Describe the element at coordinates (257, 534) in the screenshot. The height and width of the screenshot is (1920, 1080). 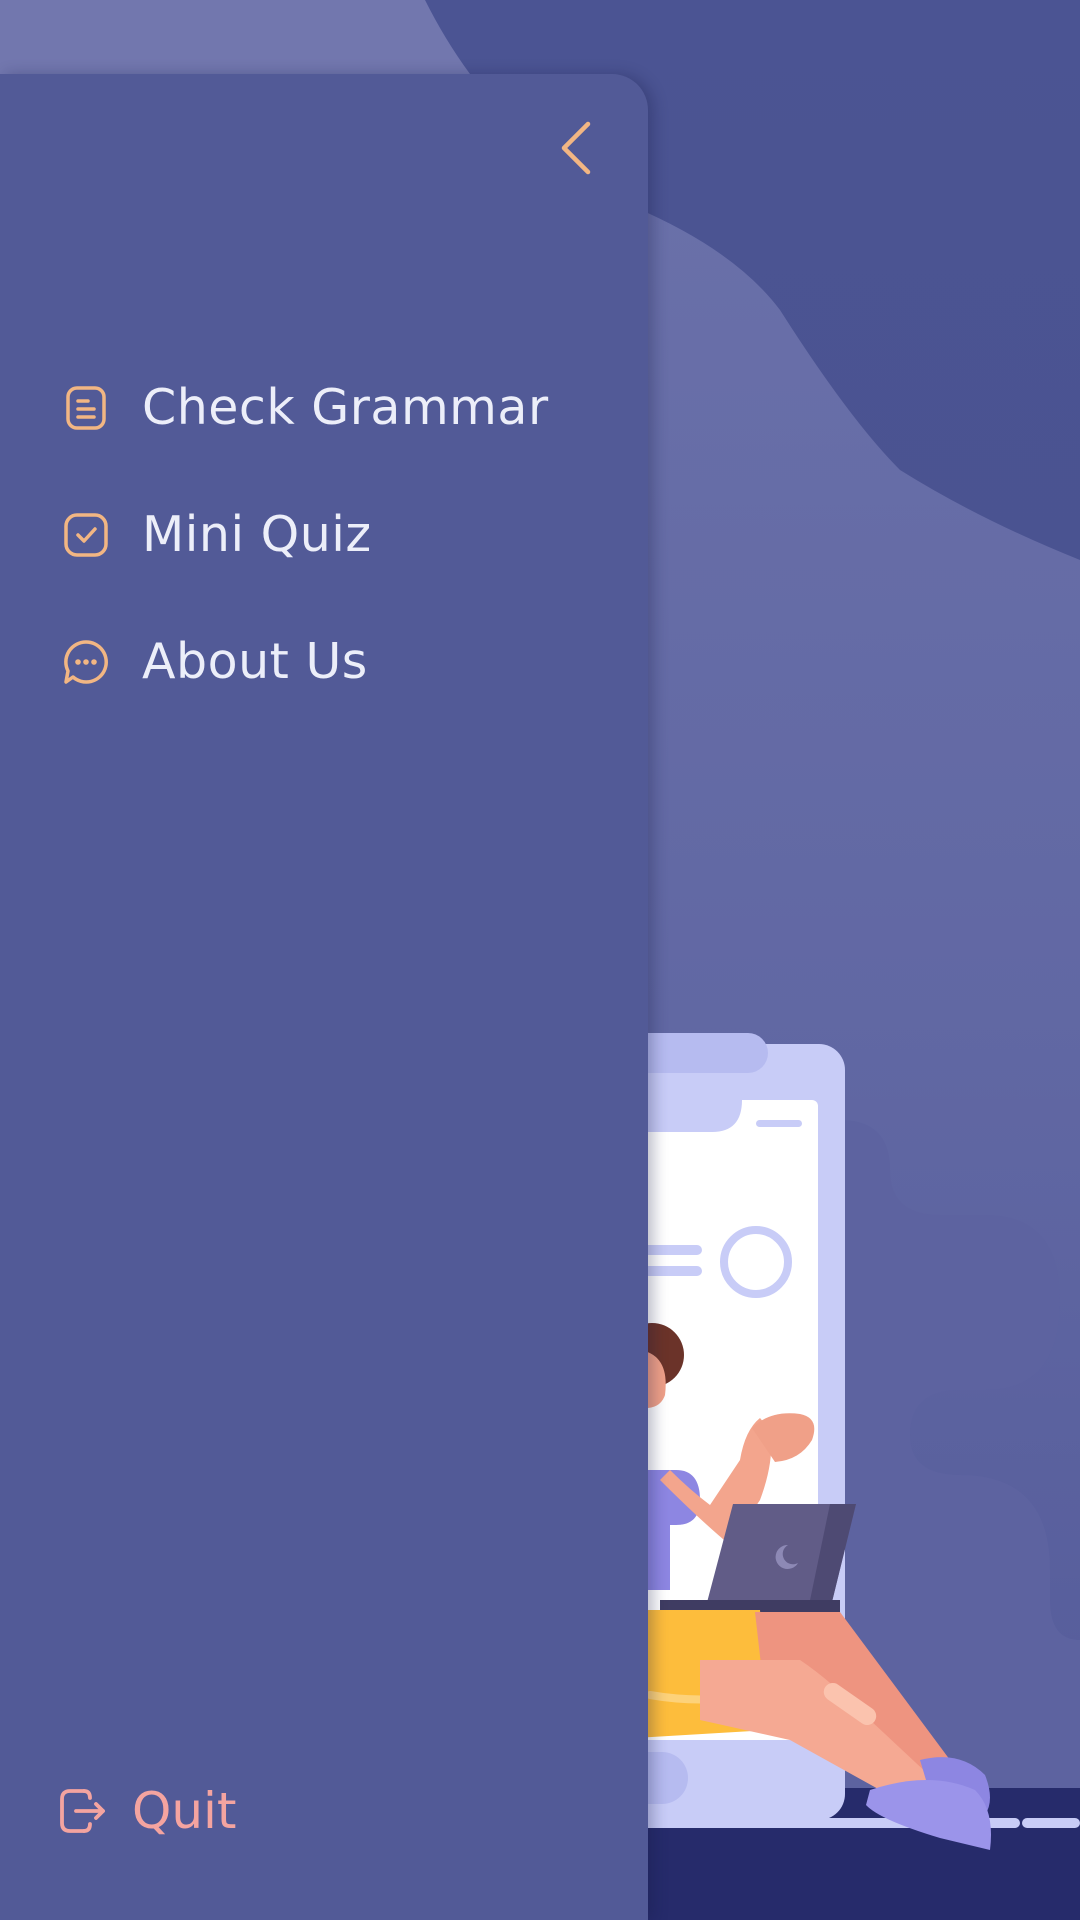
I see `menu-item-label: Mini Quiz` at that location.